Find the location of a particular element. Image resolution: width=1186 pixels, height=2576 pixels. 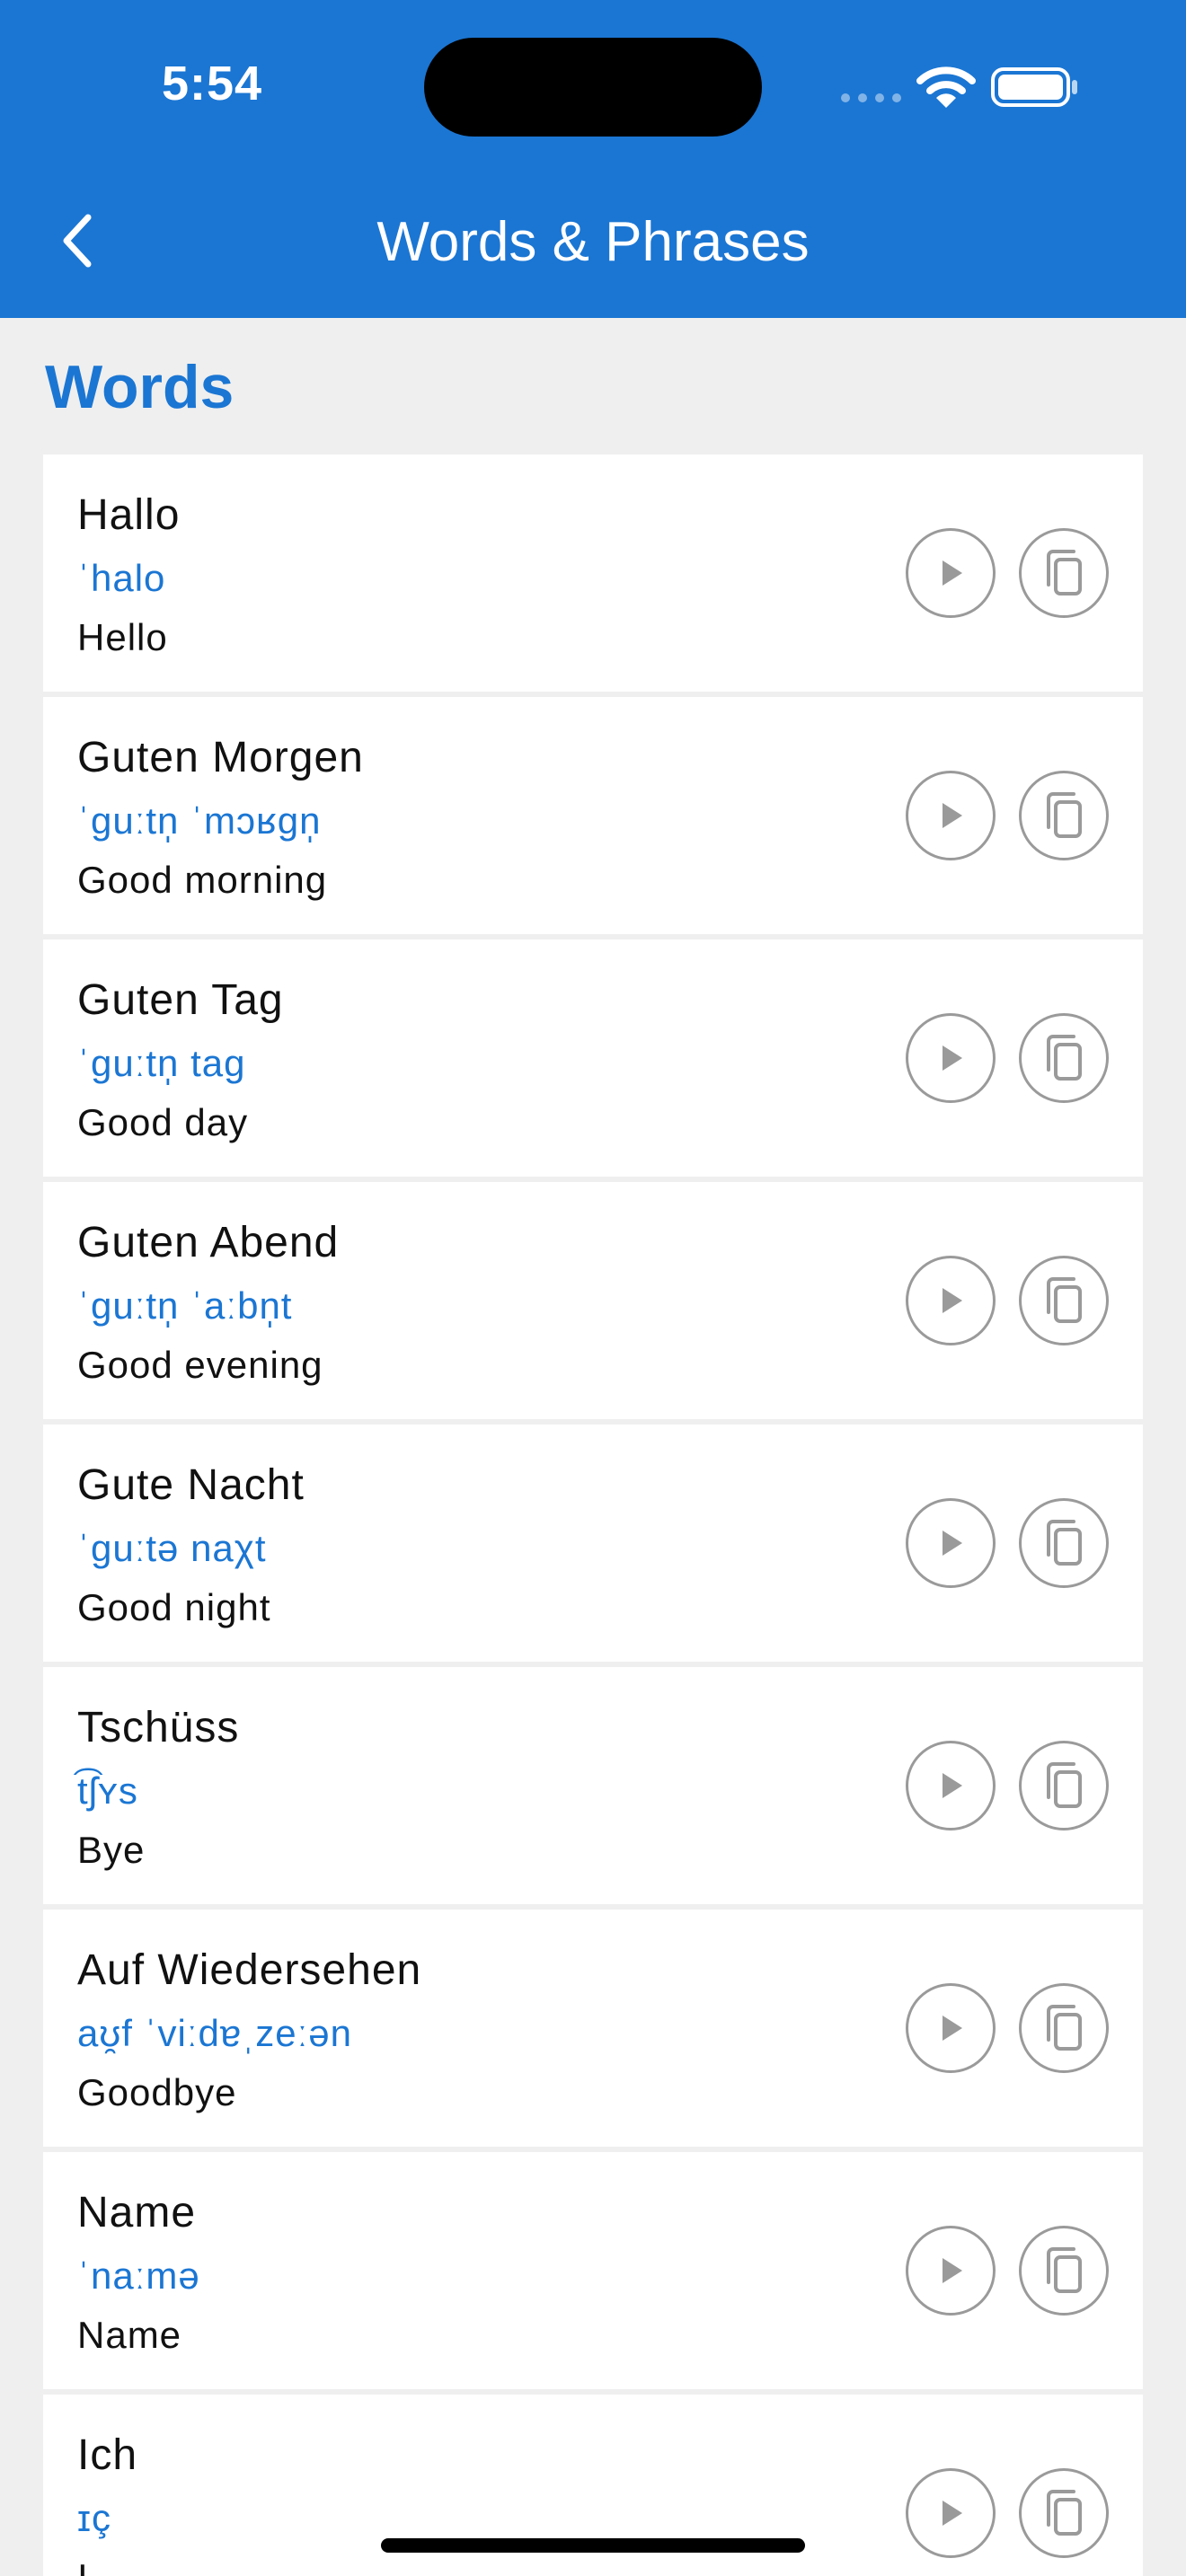

translation-text: Good evening is located at coordinates (200, 1365).